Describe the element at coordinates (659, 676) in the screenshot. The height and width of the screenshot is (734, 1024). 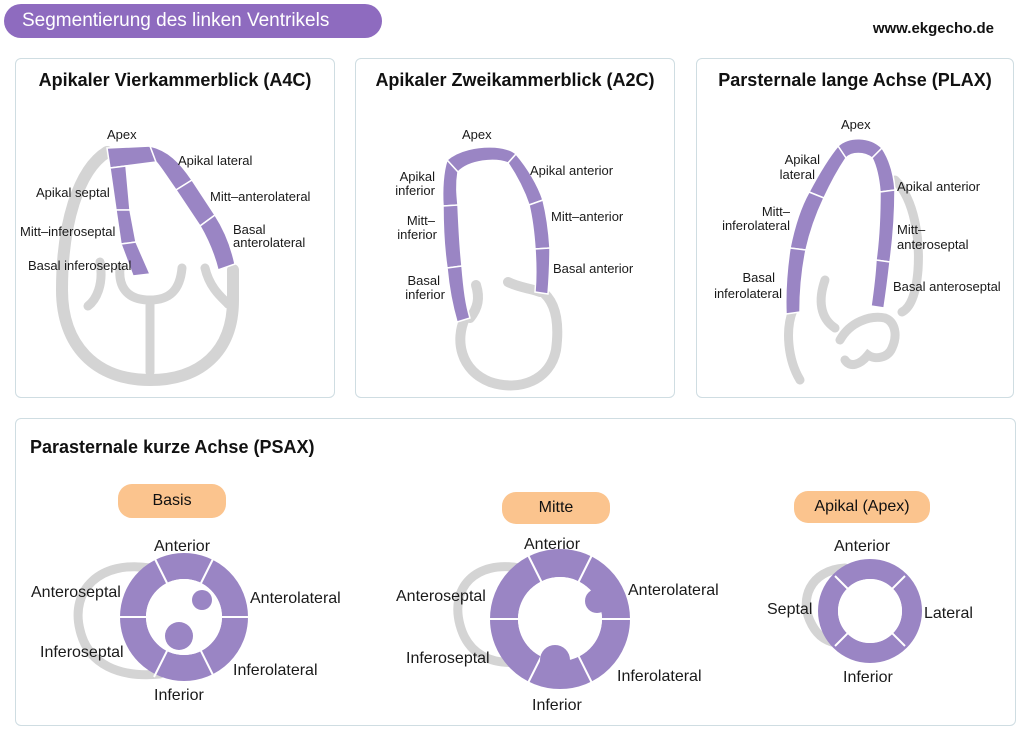
I see `psax-mitte-label-inferolateral: Inferolateral` at that location.